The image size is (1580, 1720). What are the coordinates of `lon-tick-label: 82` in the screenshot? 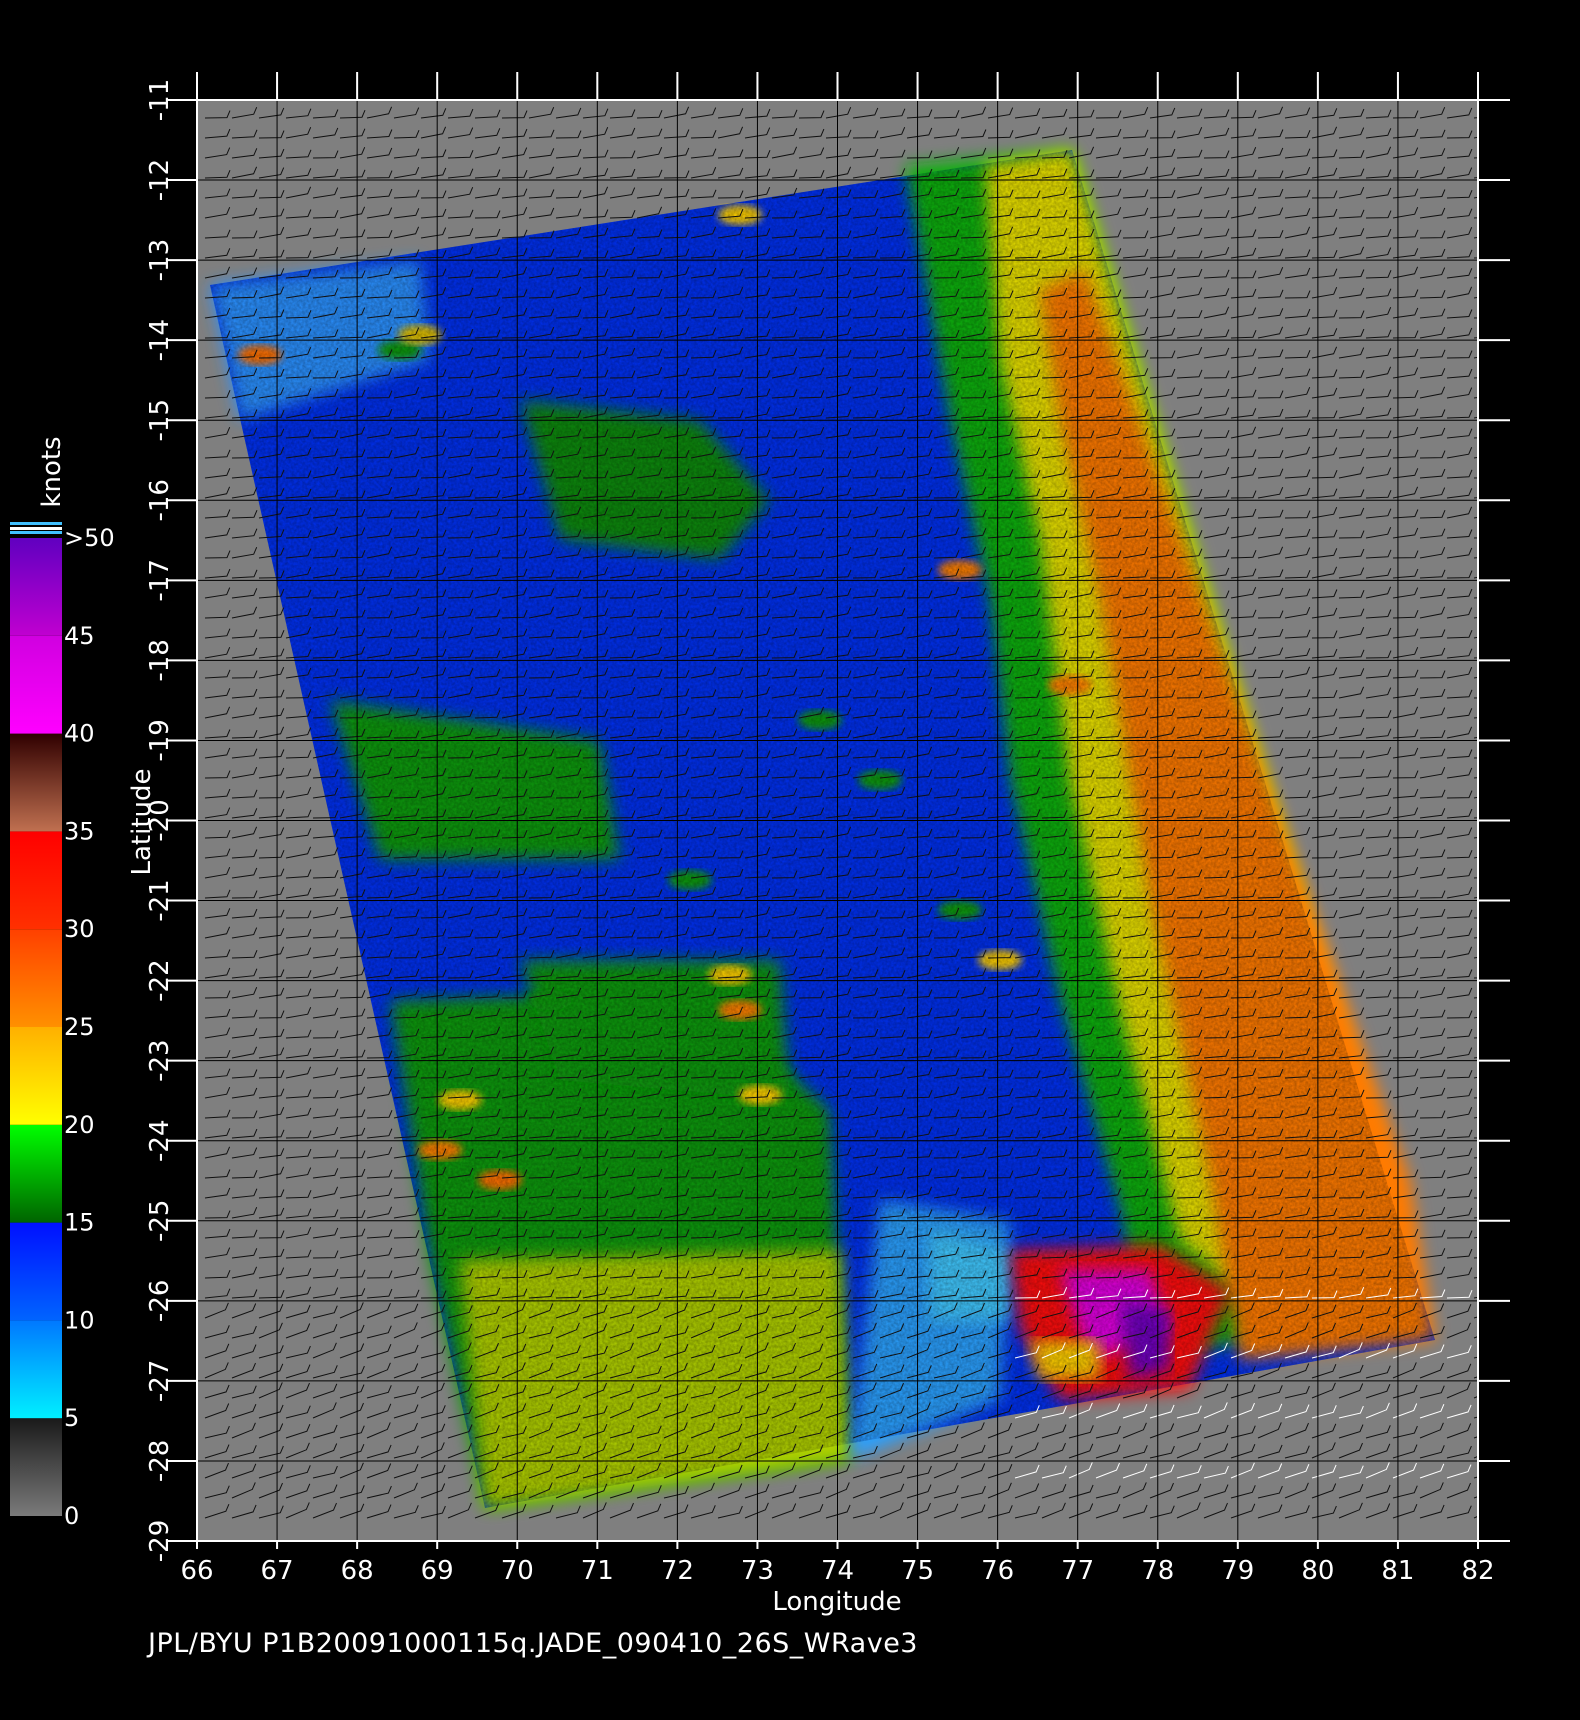 It's located at (1477, 1571).